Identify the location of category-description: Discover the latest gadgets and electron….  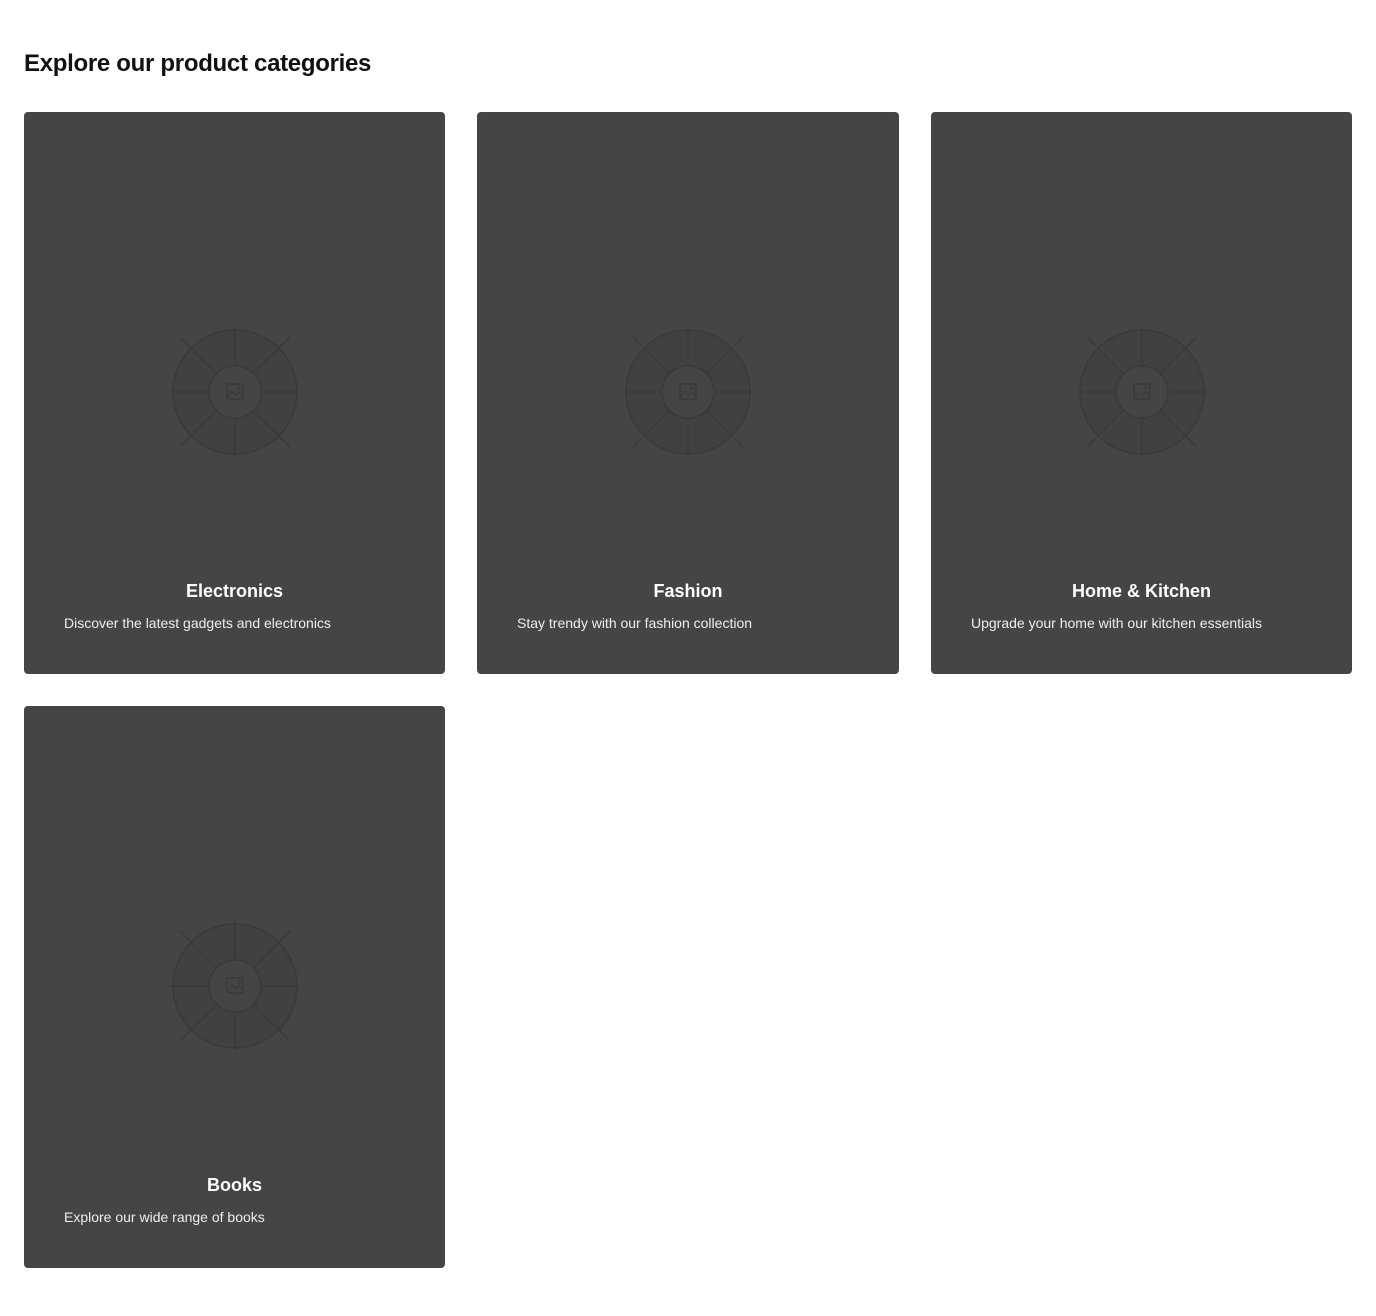
(197, 623).